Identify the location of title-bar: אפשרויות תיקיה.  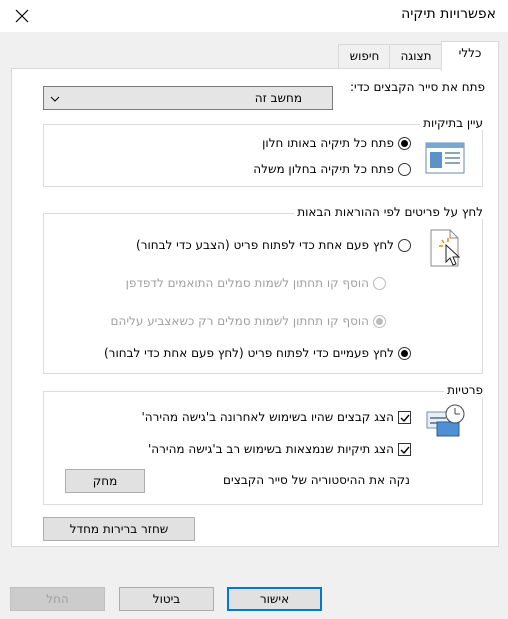
(254, 16).